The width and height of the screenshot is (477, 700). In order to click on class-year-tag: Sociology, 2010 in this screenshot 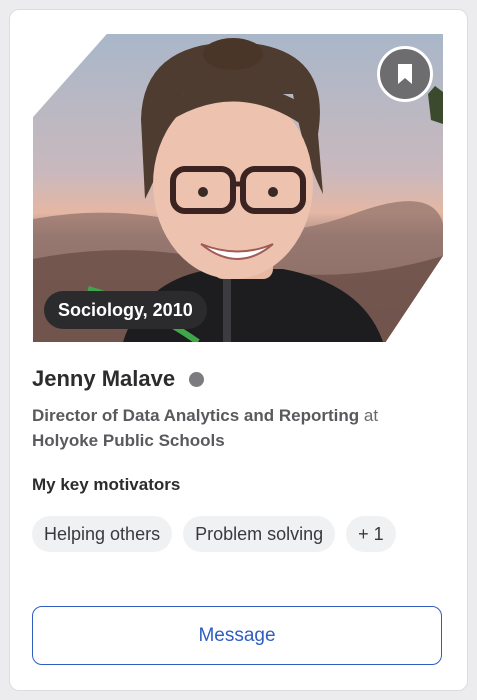, I will do `click(125, 310)`.